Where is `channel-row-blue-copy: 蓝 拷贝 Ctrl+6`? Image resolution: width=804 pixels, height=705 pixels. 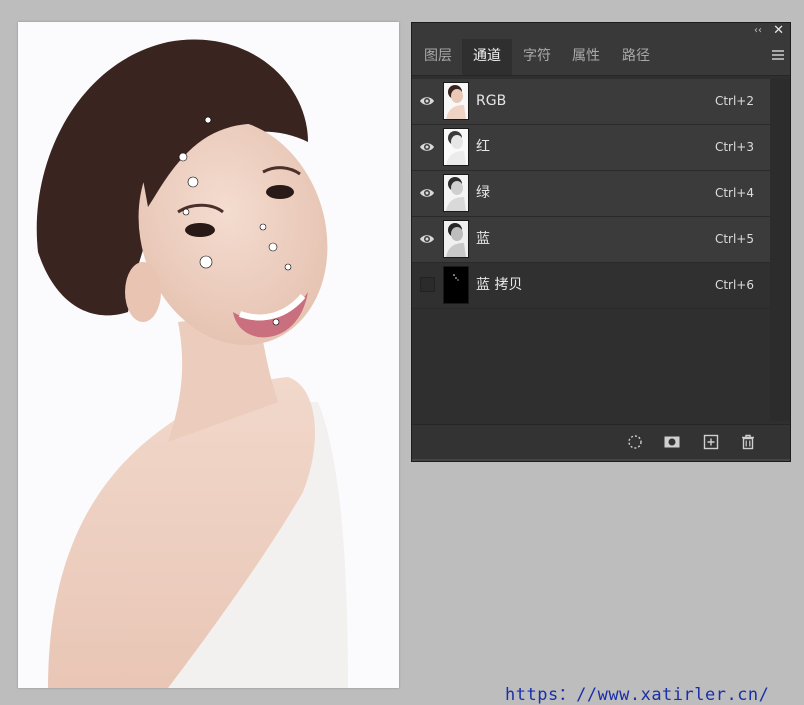
channel-row-blue-copy: 蓝 拷贝 Ctrl+6 is located at coordinates (591, 286).